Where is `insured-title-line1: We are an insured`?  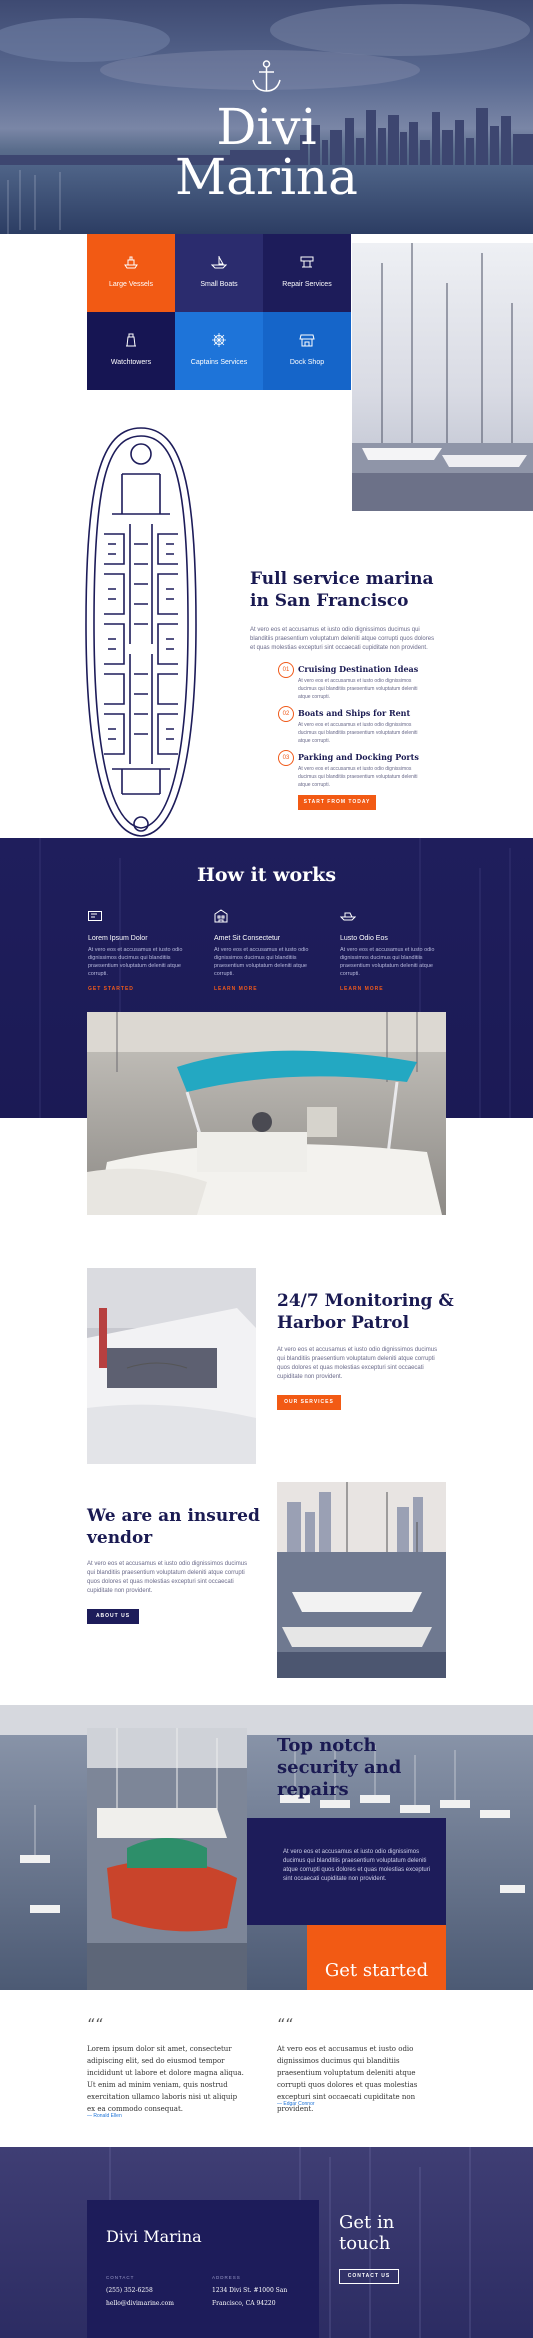
insured-title-line1: We are an insured is located at coordinates (173, 1516).